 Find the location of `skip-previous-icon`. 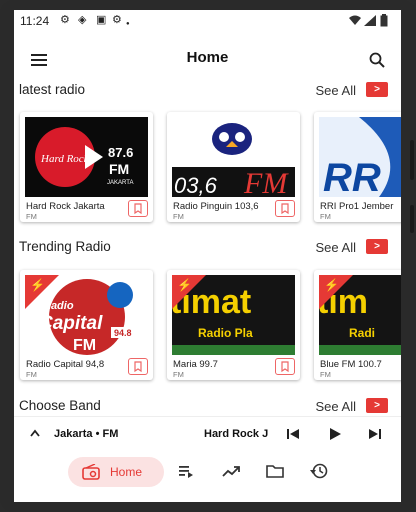

skip-previous-icon is located at coordinates (293, 434).